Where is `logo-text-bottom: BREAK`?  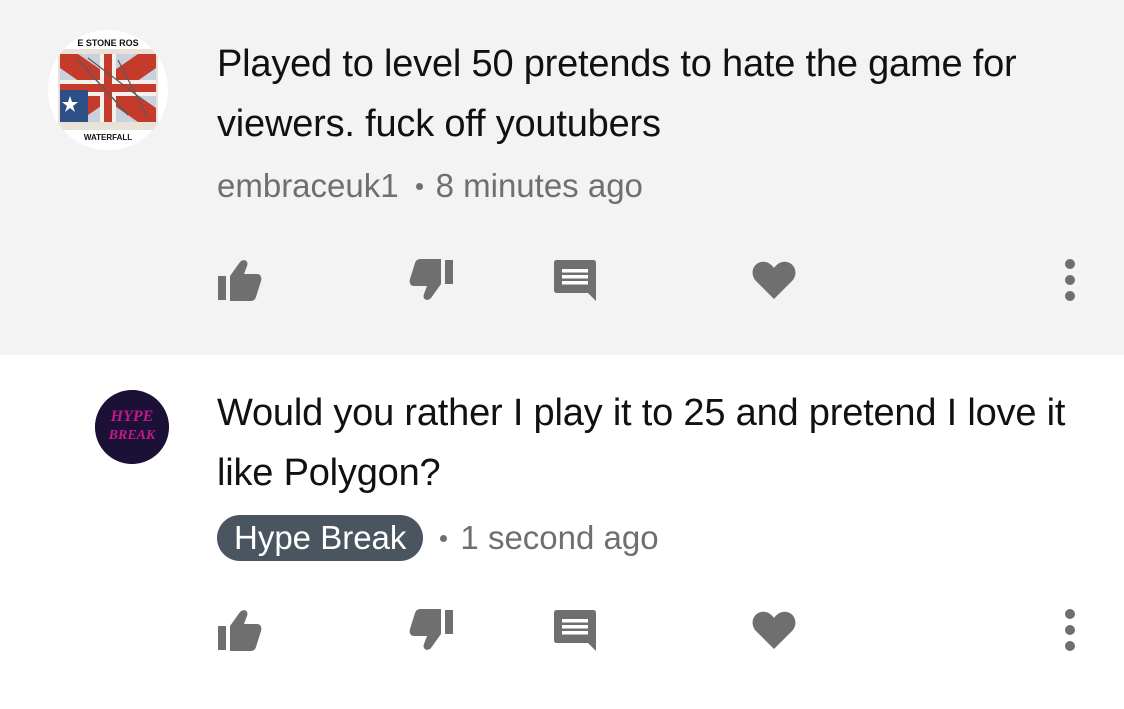
logo-text-bottom: BREAK is located at coordinates (132, 435).